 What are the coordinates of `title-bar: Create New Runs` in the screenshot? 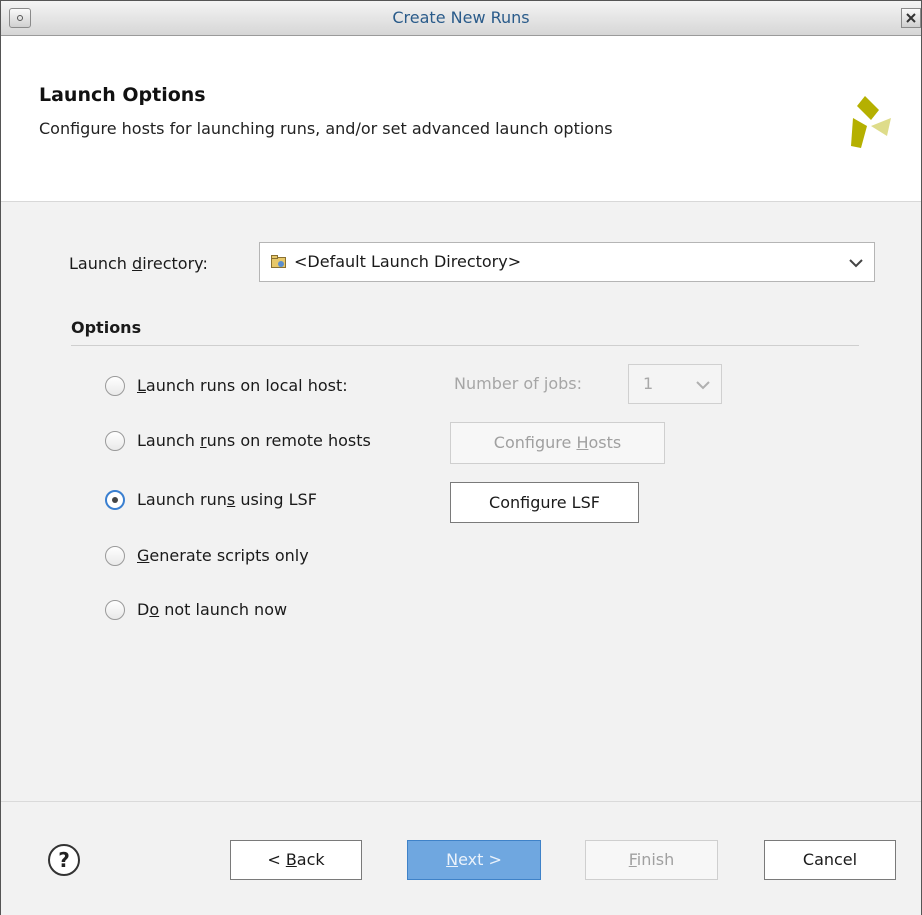 It's located at (461, 18).